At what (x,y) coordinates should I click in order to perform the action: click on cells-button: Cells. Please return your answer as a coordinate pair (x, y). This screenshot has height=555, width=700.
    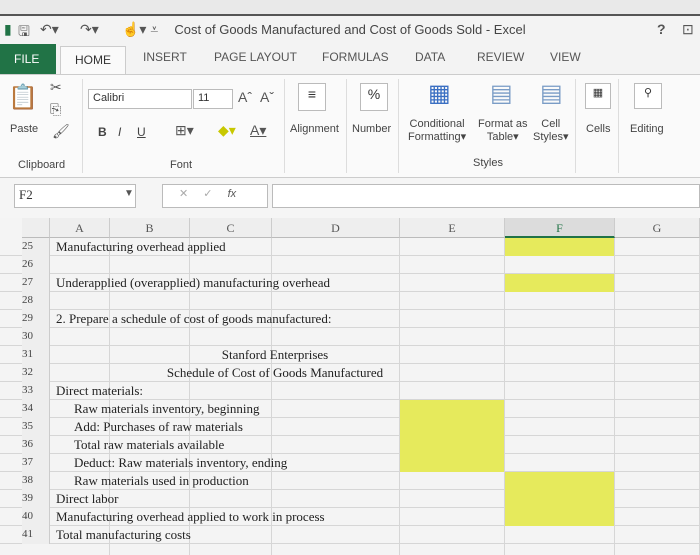
    Looking at the image, I should click on (598, 129).